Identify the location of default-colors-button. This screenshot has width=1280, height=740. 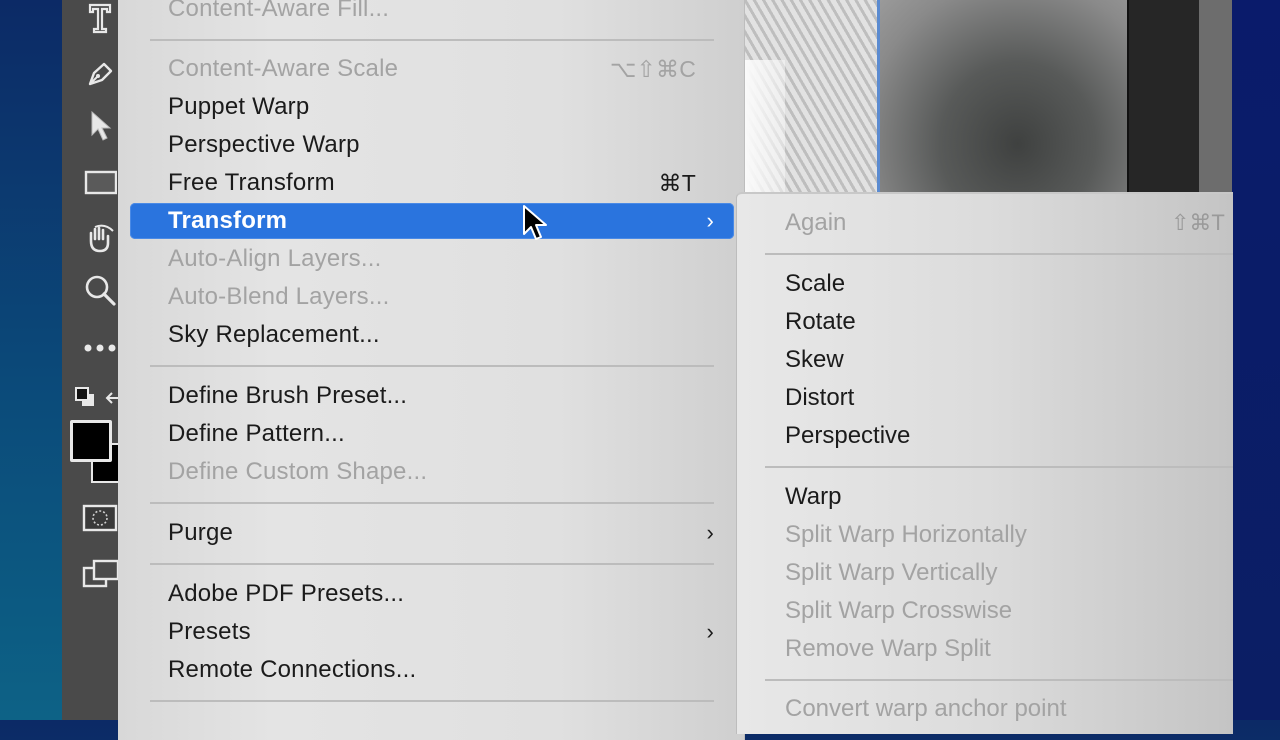
(86, 398).